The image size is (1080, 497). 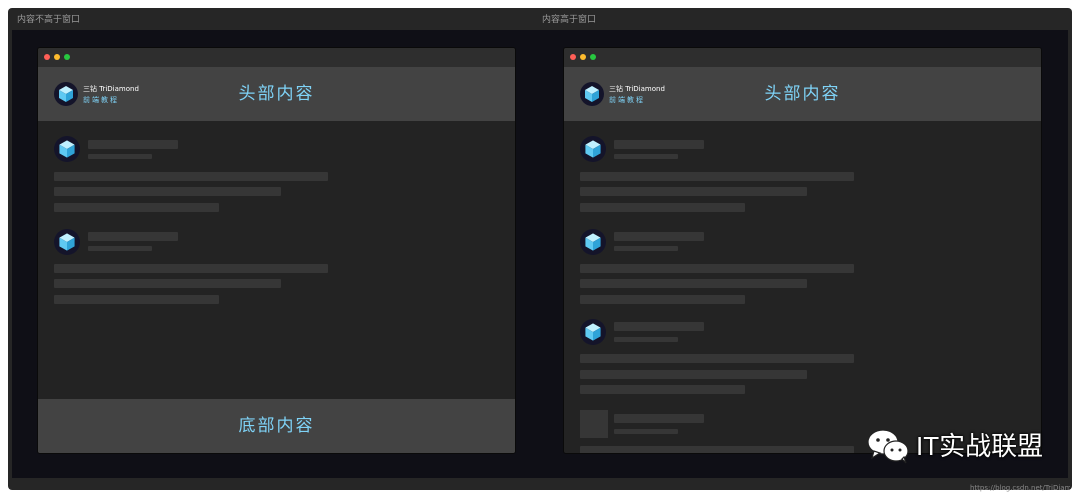 What do you see at coordinates (1020, 488) in the screenshot?
I see `source-url: https://blog.csdn.net/TriDiamond` at bounding box center [1020, 488].